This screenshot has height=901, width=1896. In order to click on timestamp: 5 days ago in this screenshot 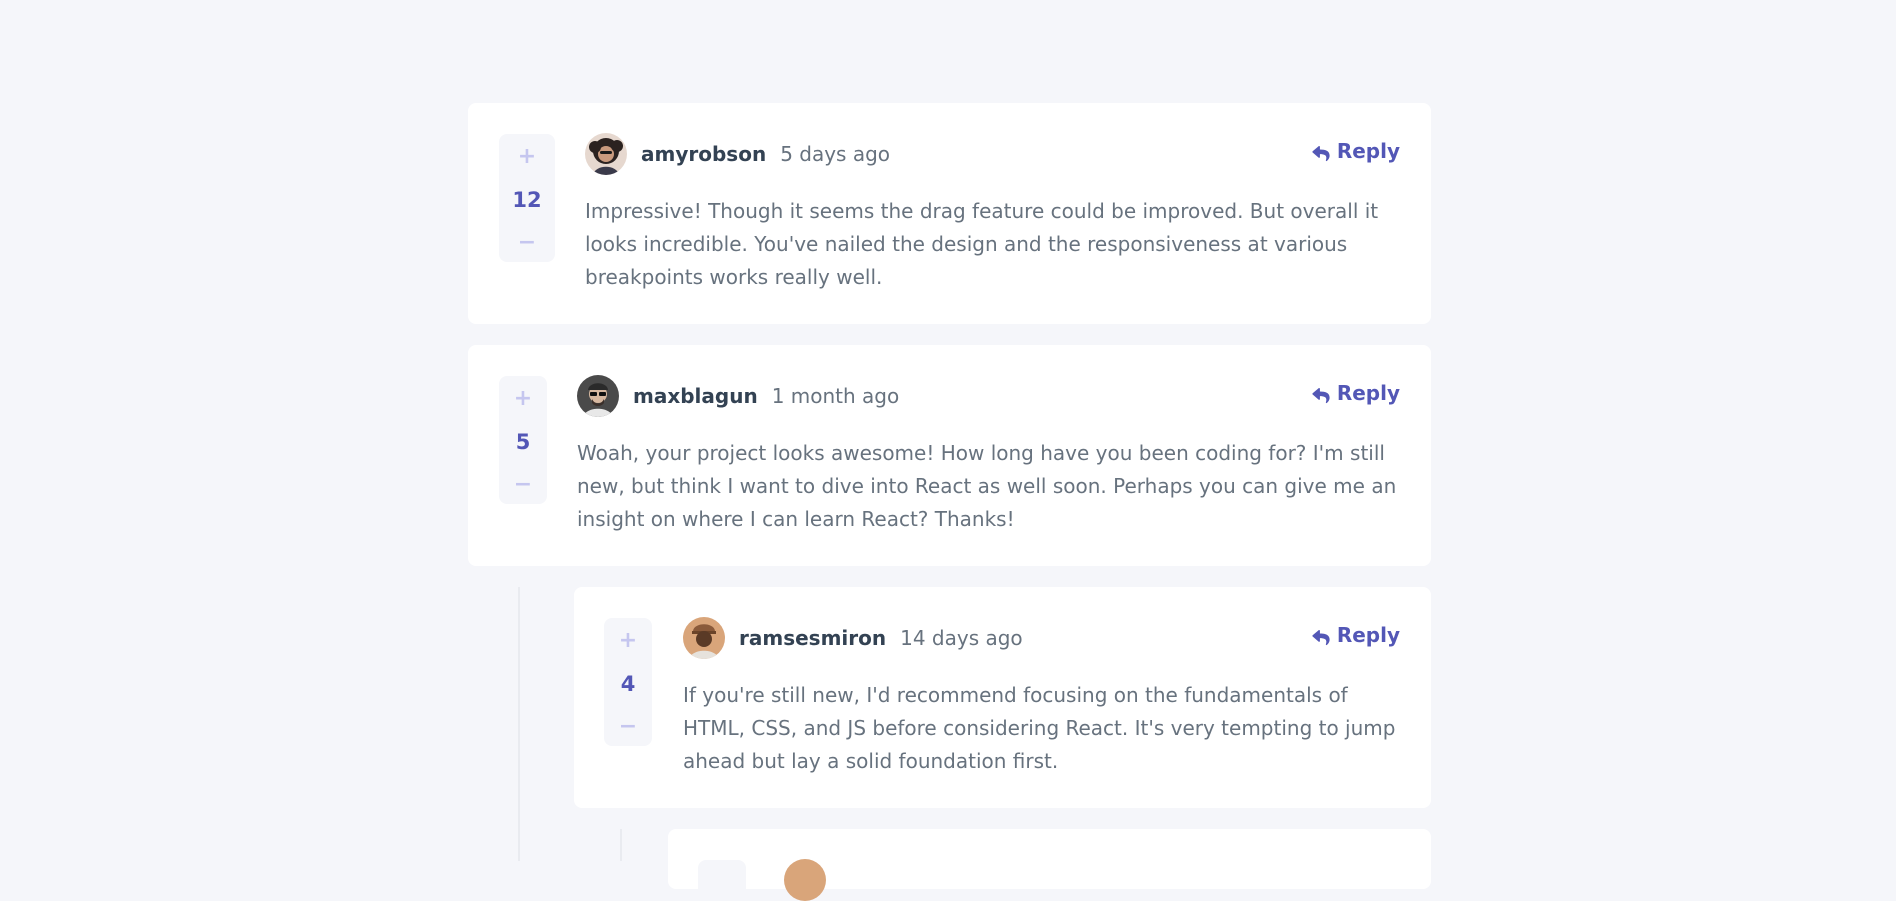, I will do `click(835, 154)`.